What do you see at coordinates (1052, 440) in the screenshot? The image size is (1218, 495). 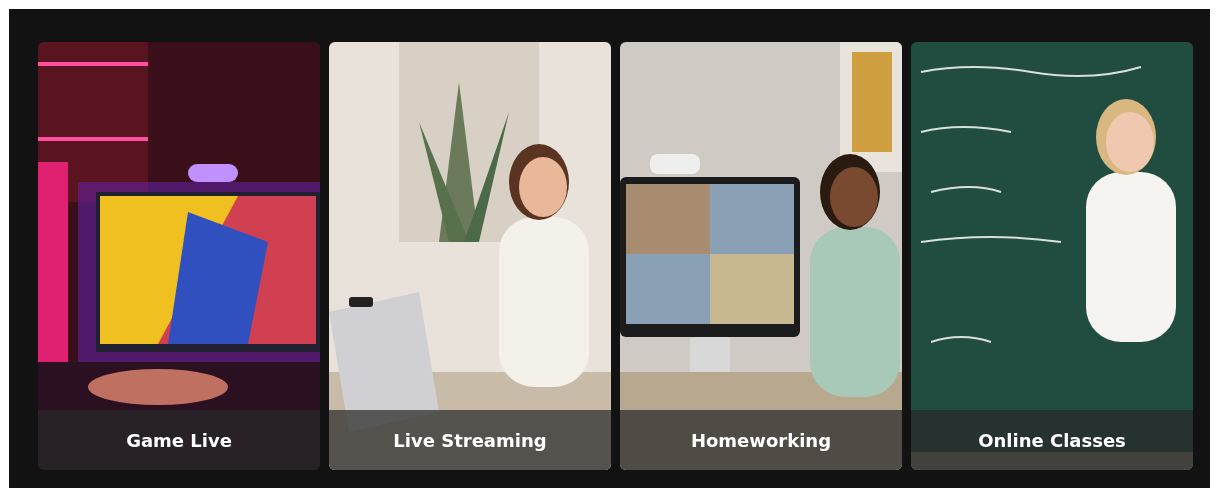 I see `card-caption: Online Classes` at bounding box center [1052, 440].